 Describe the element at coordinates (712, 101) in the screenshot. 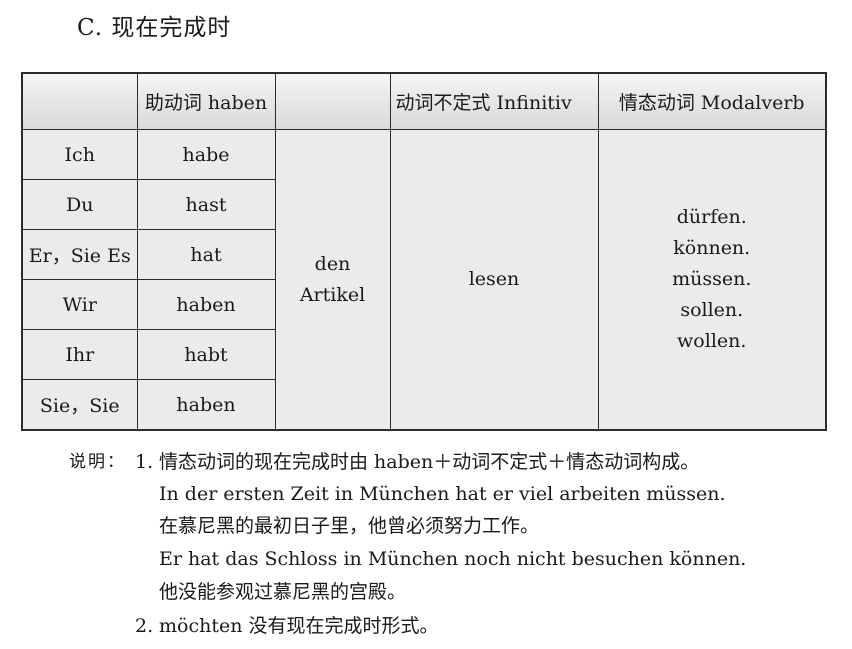

I see `header-modal: 情态动词 Modalverb` at that location.